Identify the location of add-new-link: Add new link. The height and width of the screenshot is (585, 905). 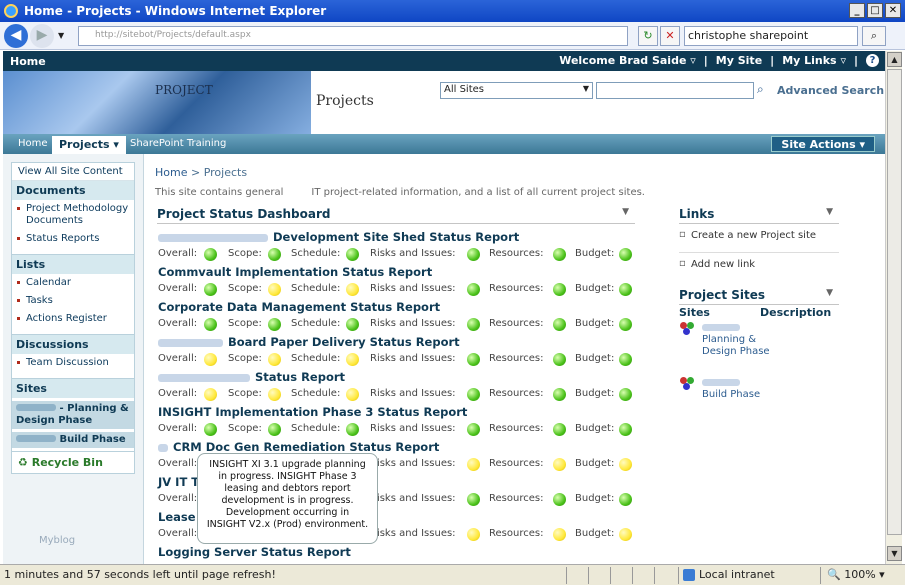
(759, 269).